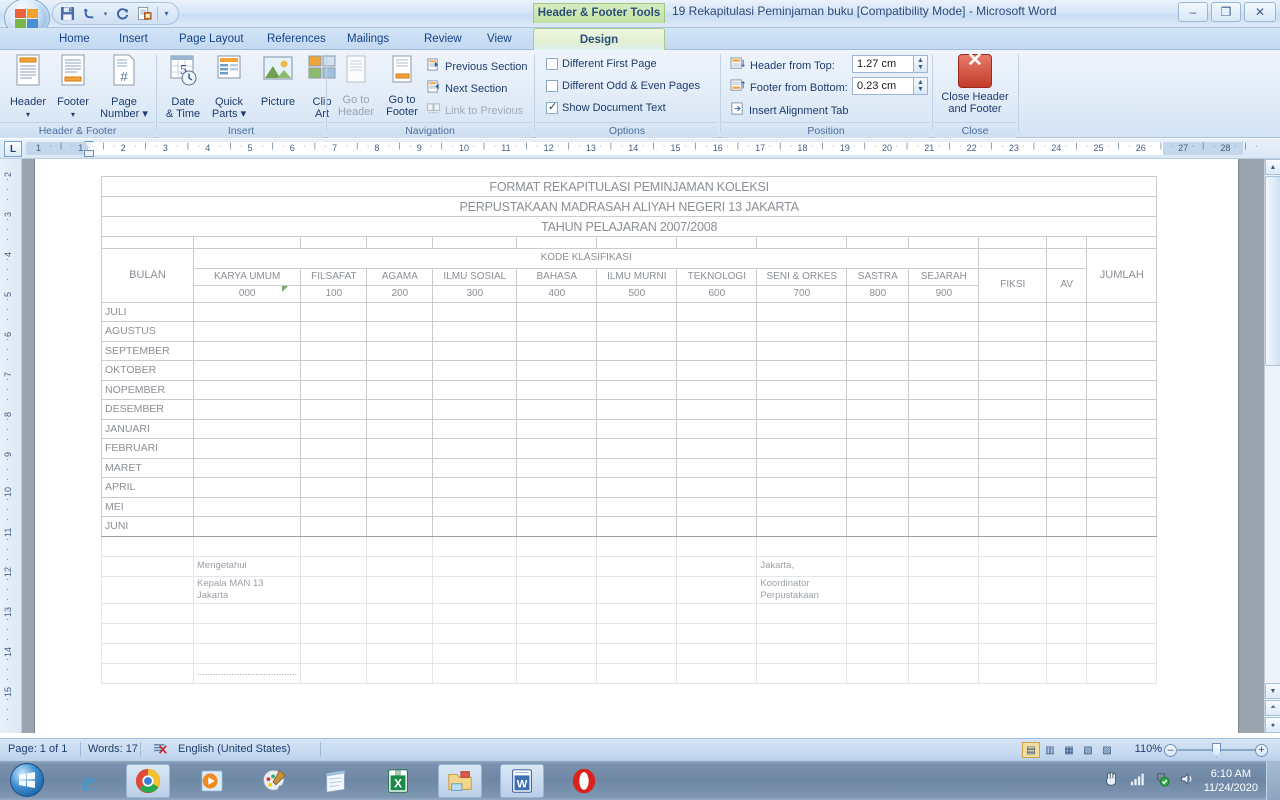 The image size is (1280, 800). Describe the element at coordinates (400, 389) in the screenshot. I see `data-cell-r5-c3` at that location.